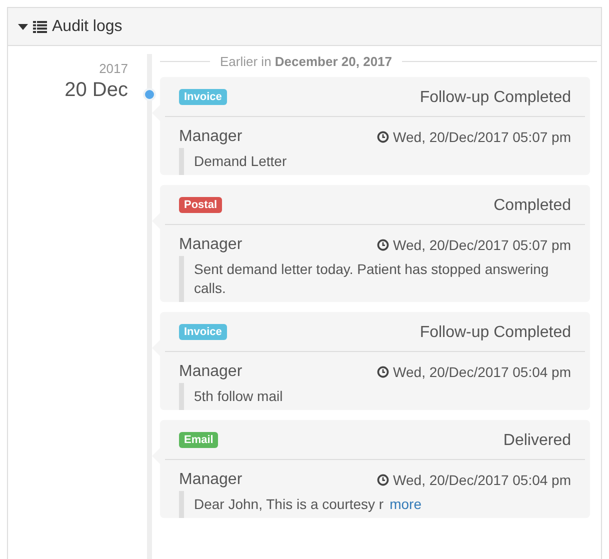 This screenshot has width=609, height=559. I want to click on year-label: 2017, so click(113, 68).